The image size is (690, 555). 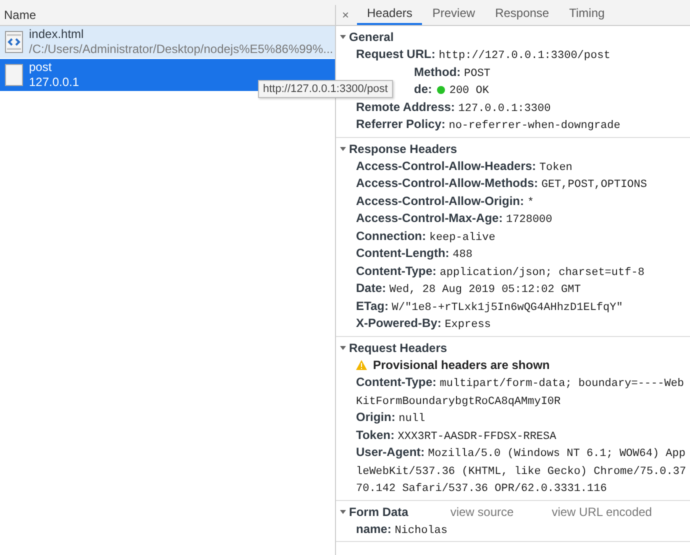 I want to click on view-link: view source, so click(x=482, y=511).